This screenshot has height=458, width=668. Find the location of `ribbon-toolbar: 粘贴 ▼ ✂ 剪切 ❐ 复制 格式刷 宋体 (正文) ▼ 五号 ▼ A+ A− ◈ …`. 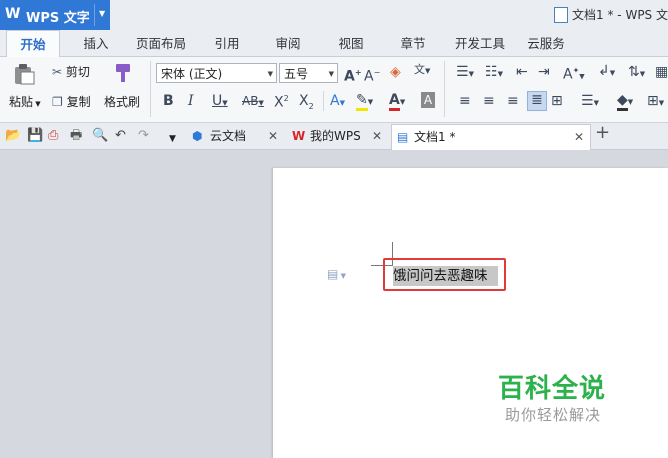

ribbon-toolbar: 粘贴 ▼ ✂ 剪切 ❐ 复制 格式刷 宋体 (正文) ▼ 五号 ▼ A+ A− ◈ … is located at coordinates (334, 90).